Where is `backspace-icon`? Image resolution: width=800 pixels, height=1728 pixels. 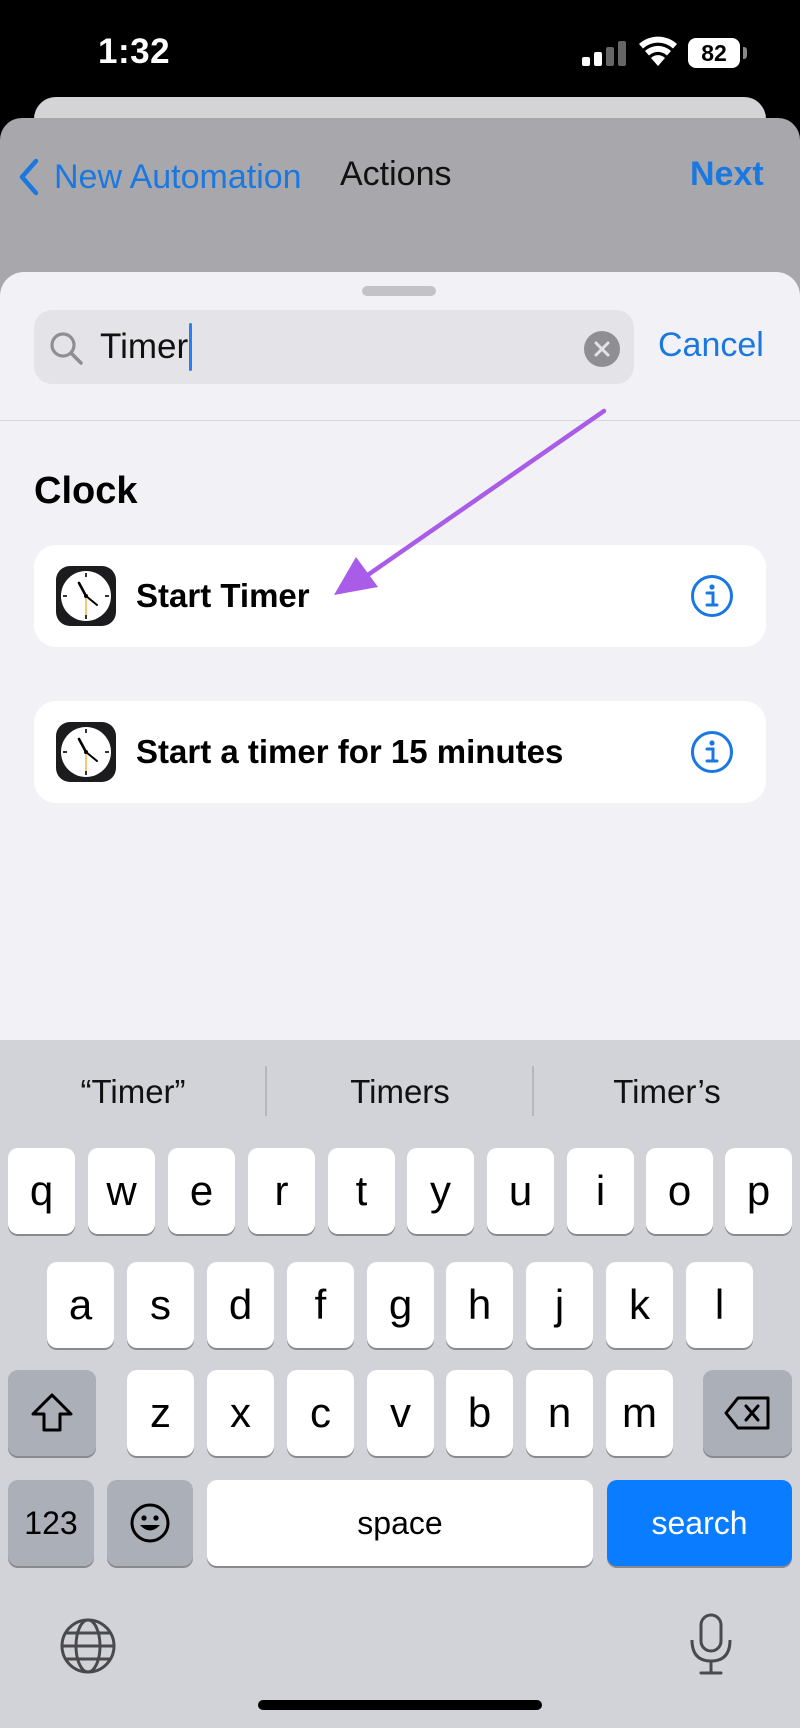 backspace-icon is located at coordinates (746, 1413).